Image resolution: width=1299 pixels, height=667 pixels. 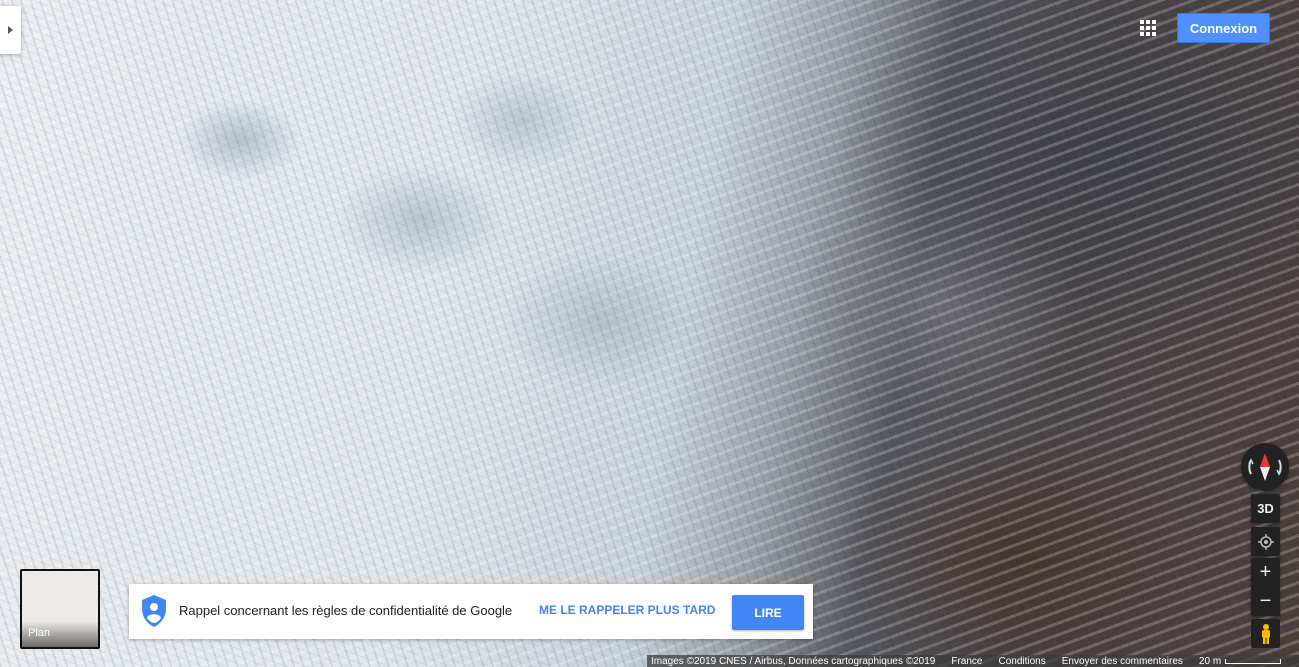 I want to click on signin-button: Connexion, so click(x=1223, y=28).